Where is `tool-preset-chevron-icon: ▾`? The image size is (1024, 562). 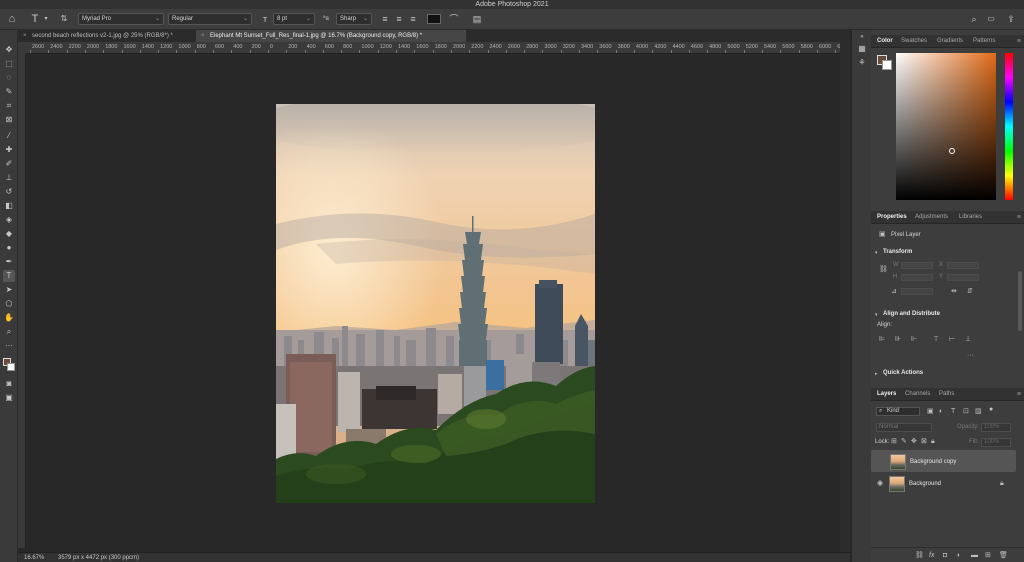 tool-preset-chevron-icon: ▾ is located at coordinates (46, 19).